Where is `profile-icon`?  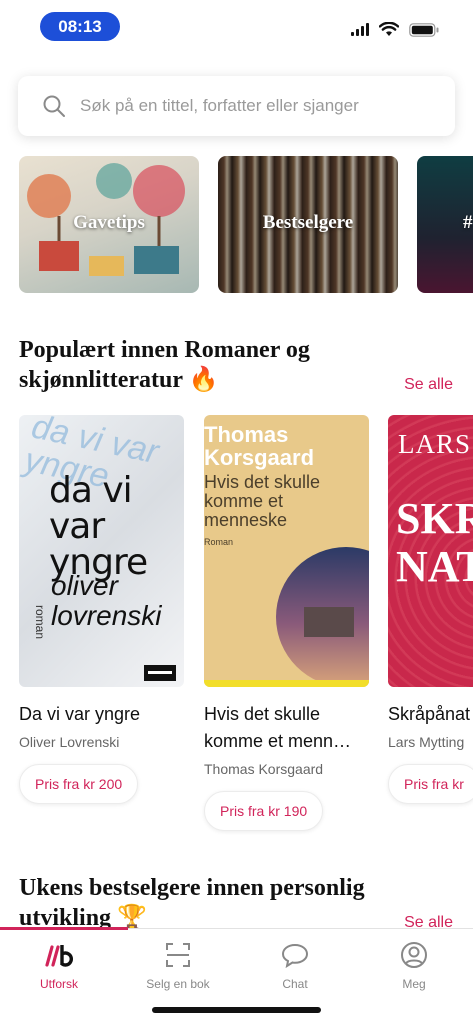
profile-icon is located at coordinates (414, 955).